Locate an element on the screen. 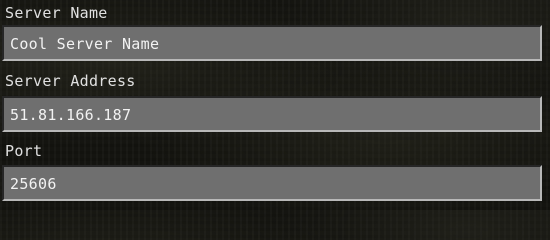 The width and height of the screenshot is (550, 240). port-label: Port is located at coordinates (24, 151).